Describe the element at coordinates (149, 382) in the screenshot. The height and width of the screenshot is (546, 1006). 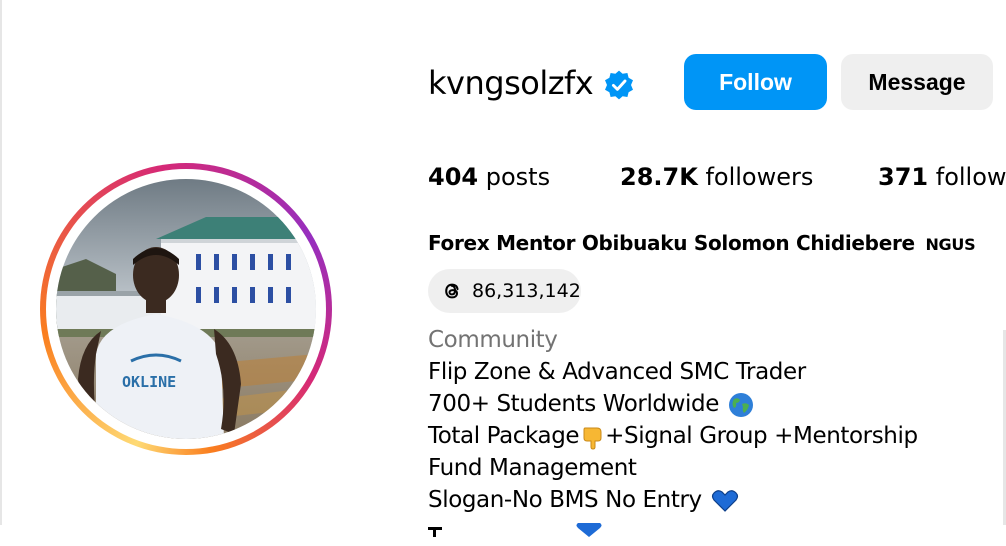
I see `svg-text: OKLINE` at that location.